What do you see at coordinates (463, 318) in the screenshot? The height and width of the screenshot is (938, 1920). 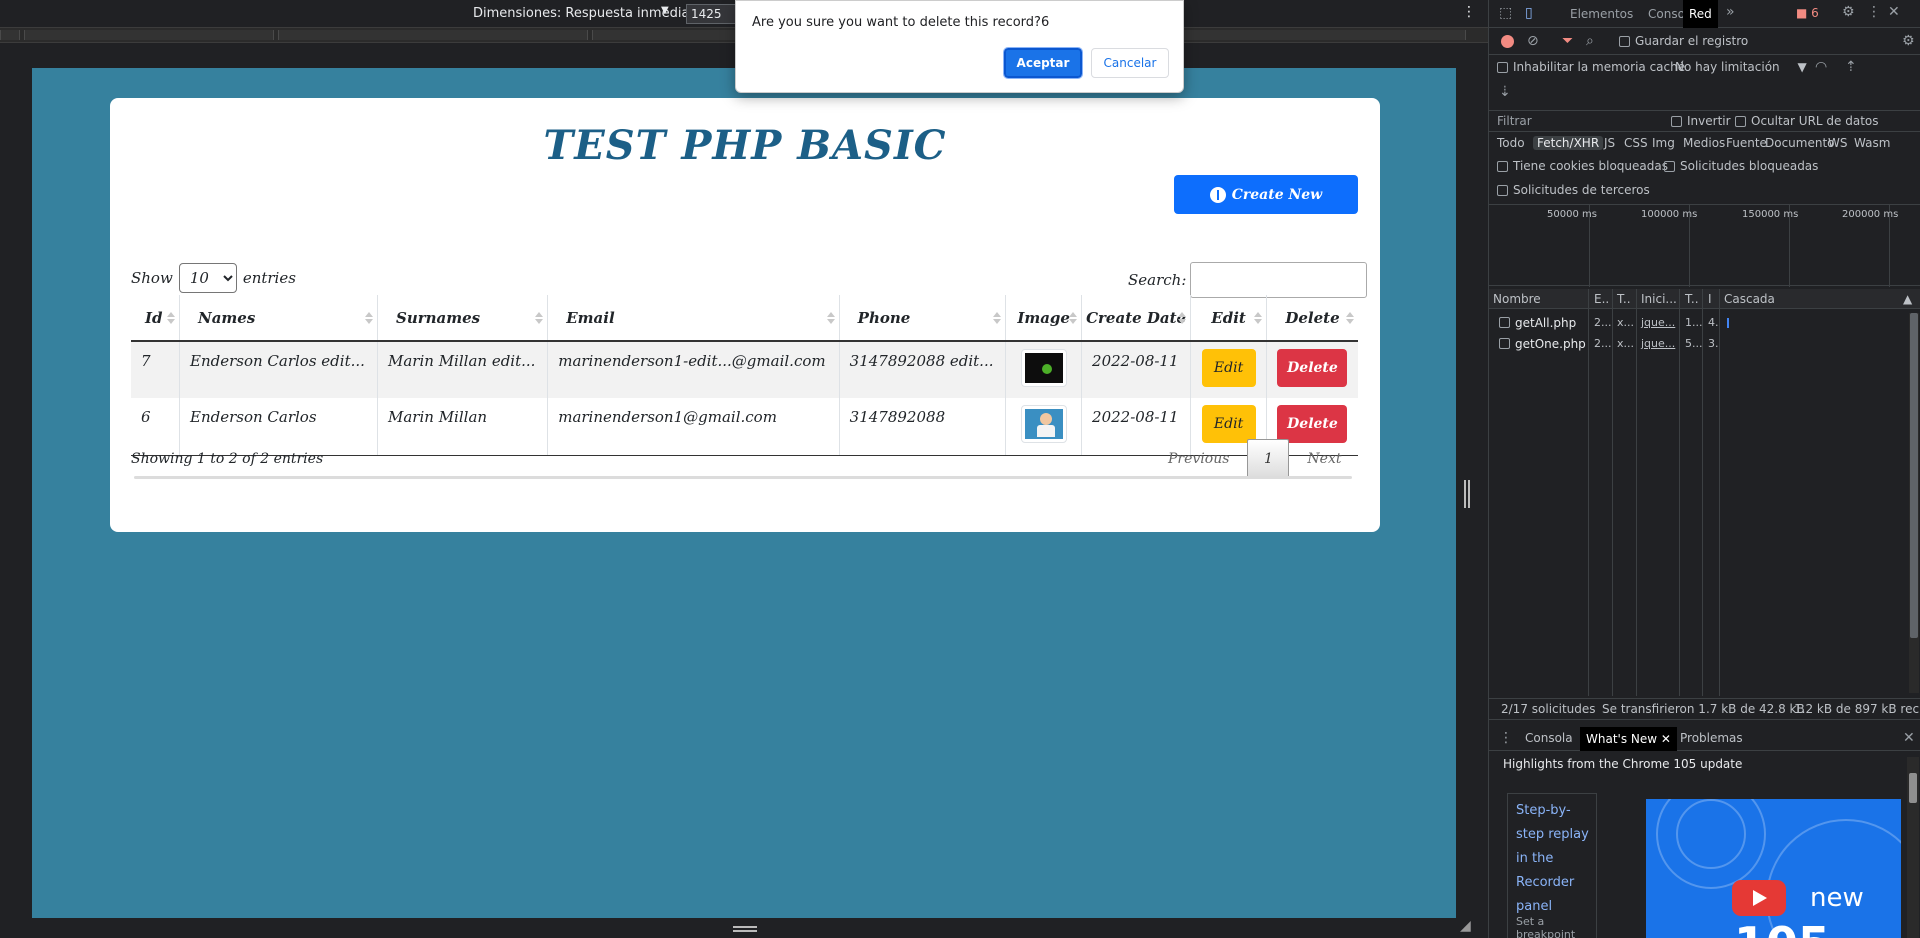 I see `column-header-surnames: Surnames` at bounding box center [463, 318].